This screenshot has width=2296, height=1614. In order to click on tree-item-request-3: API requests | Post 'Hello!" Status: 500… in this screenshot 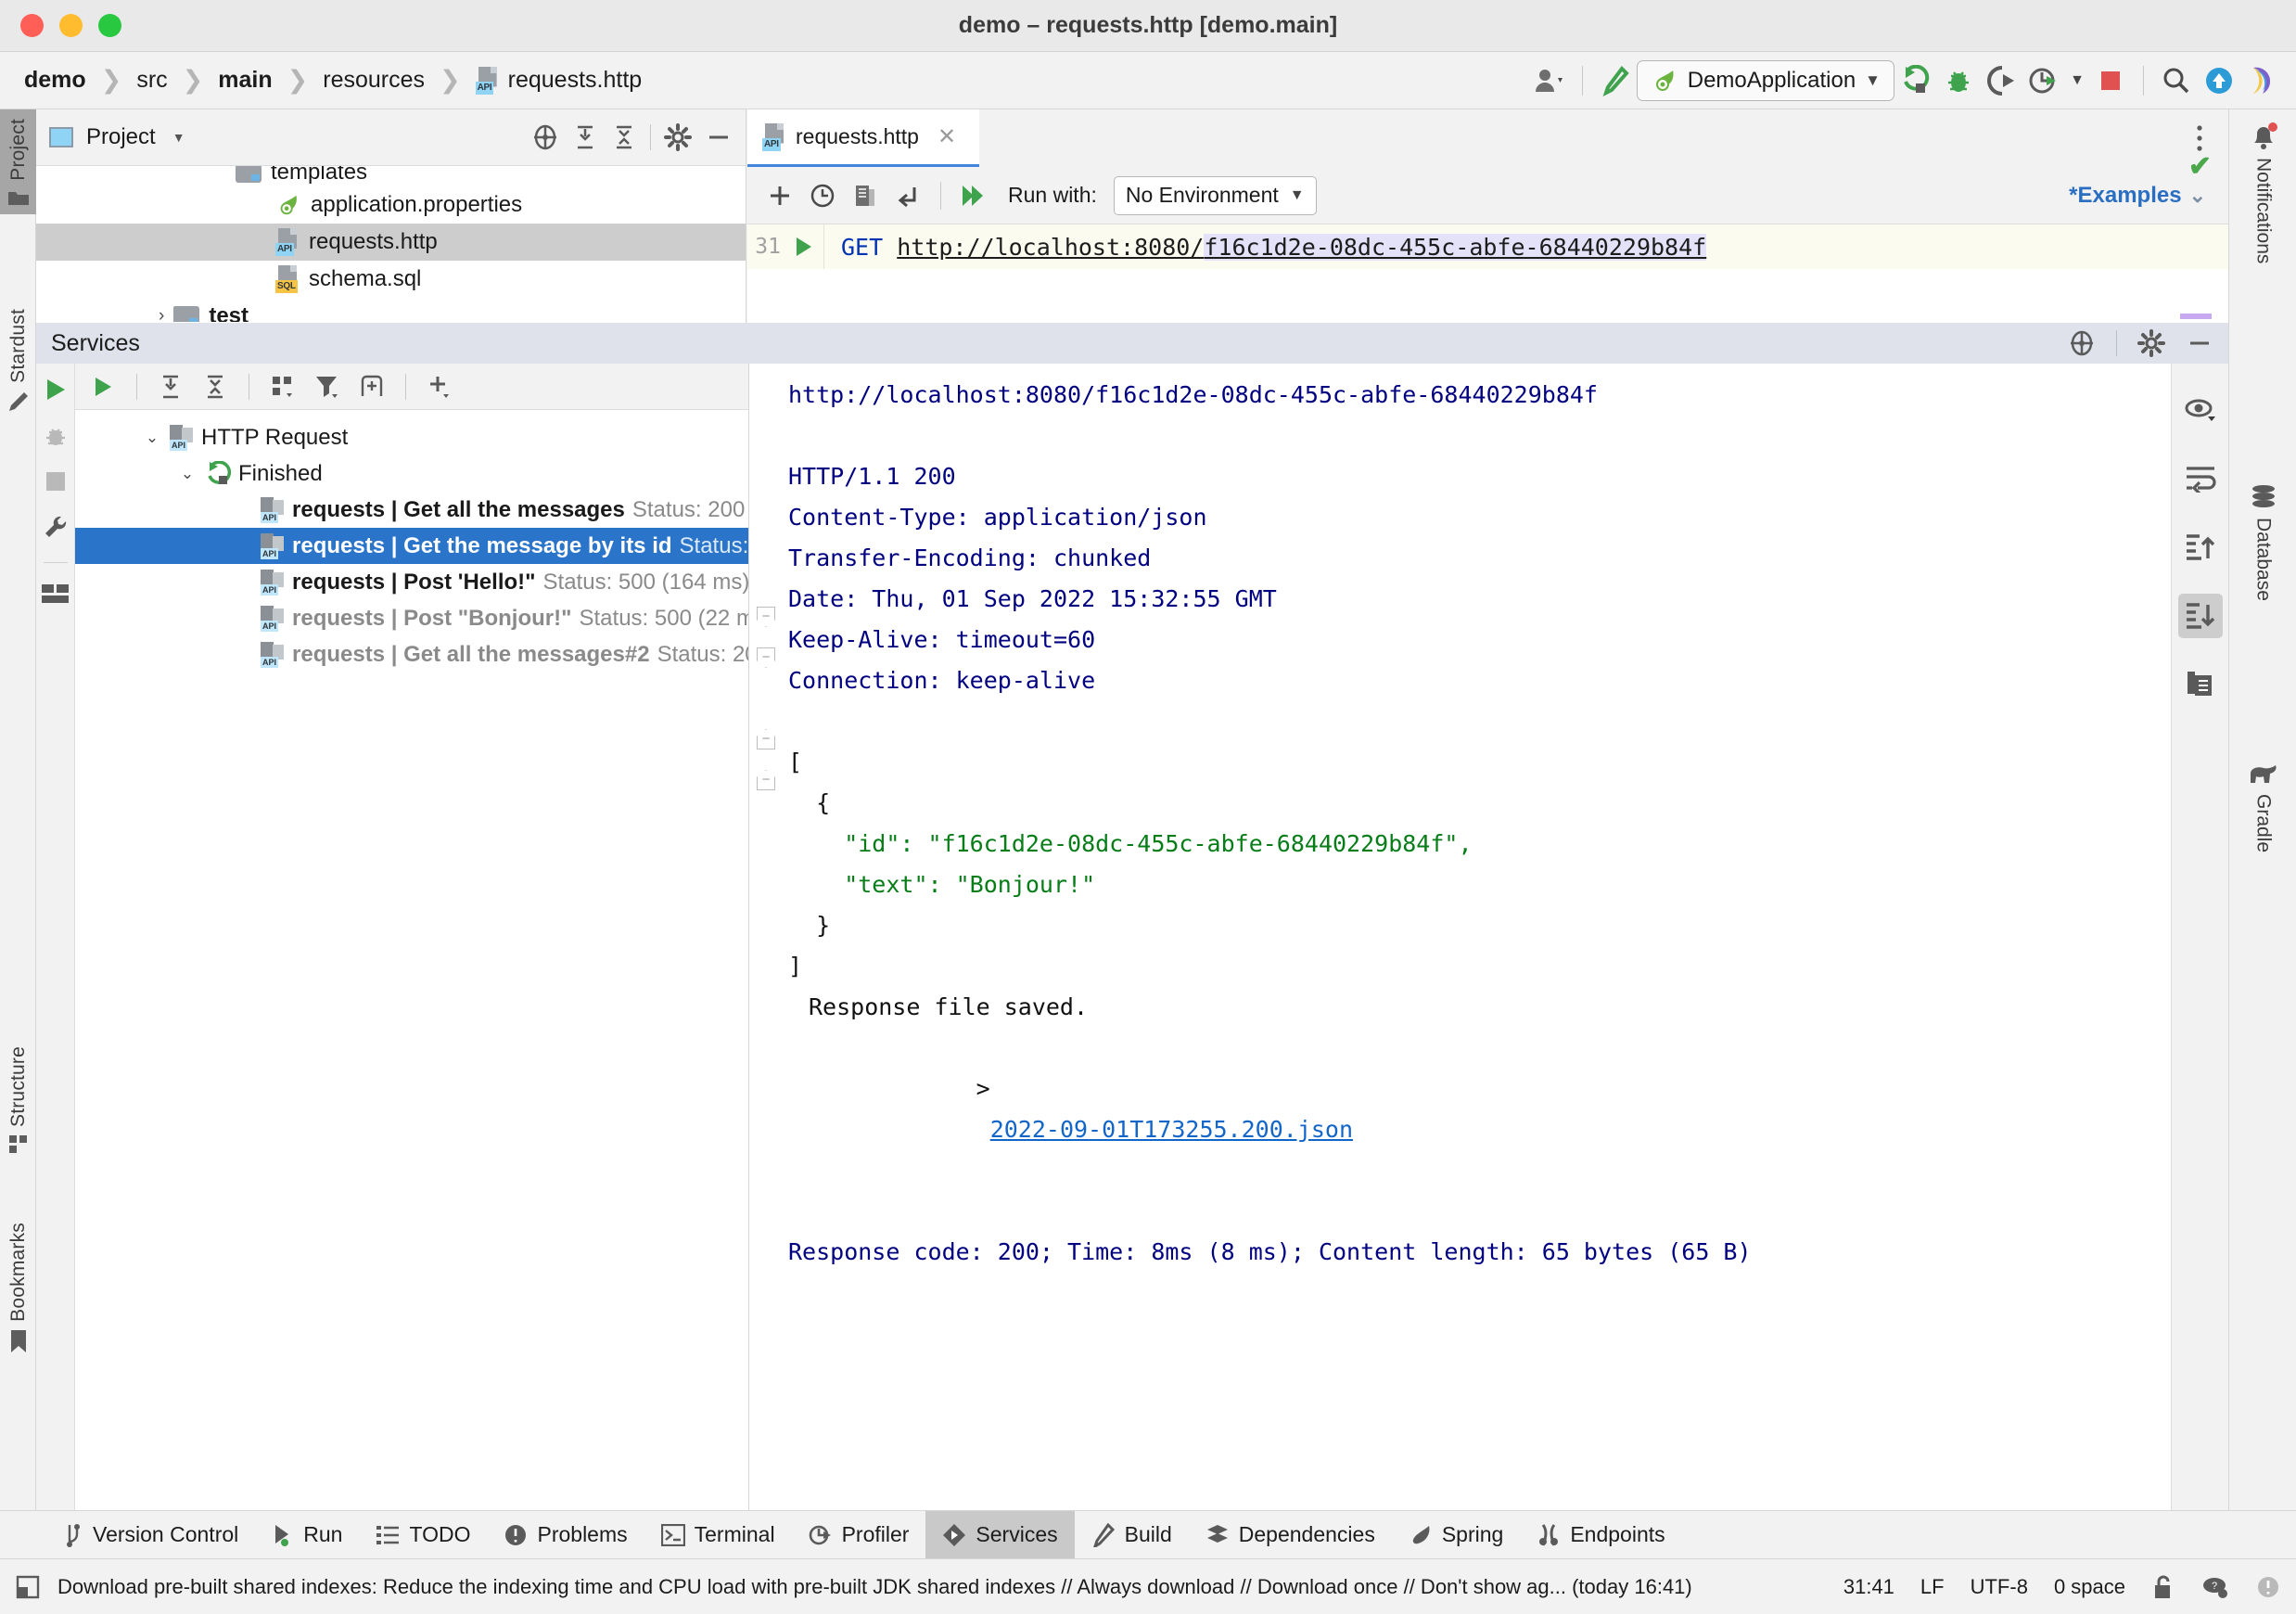, I will do `click(411, 582)`.